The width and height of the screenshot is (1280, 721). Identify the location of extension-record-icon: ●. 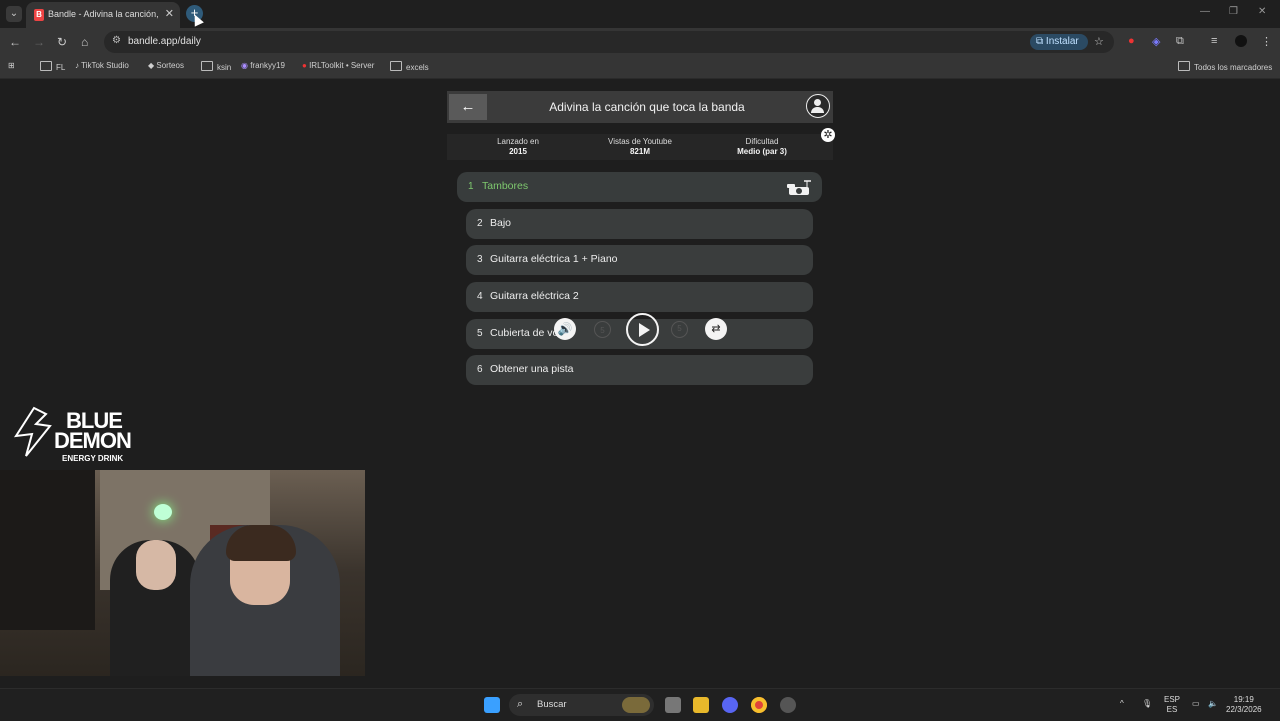
(1131, 41).